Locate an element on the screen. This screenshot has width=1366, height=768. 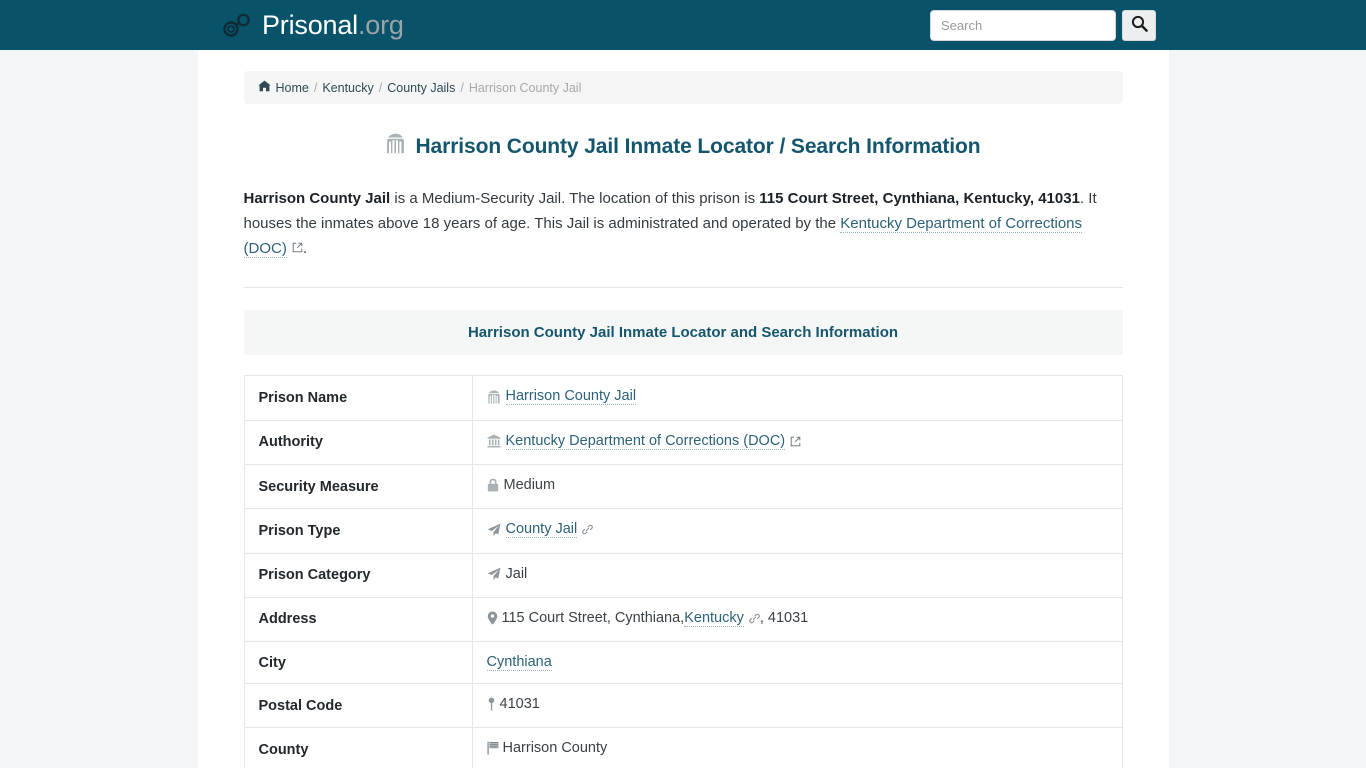
table-row: County Harrison County is located at coordinates (683, 747).